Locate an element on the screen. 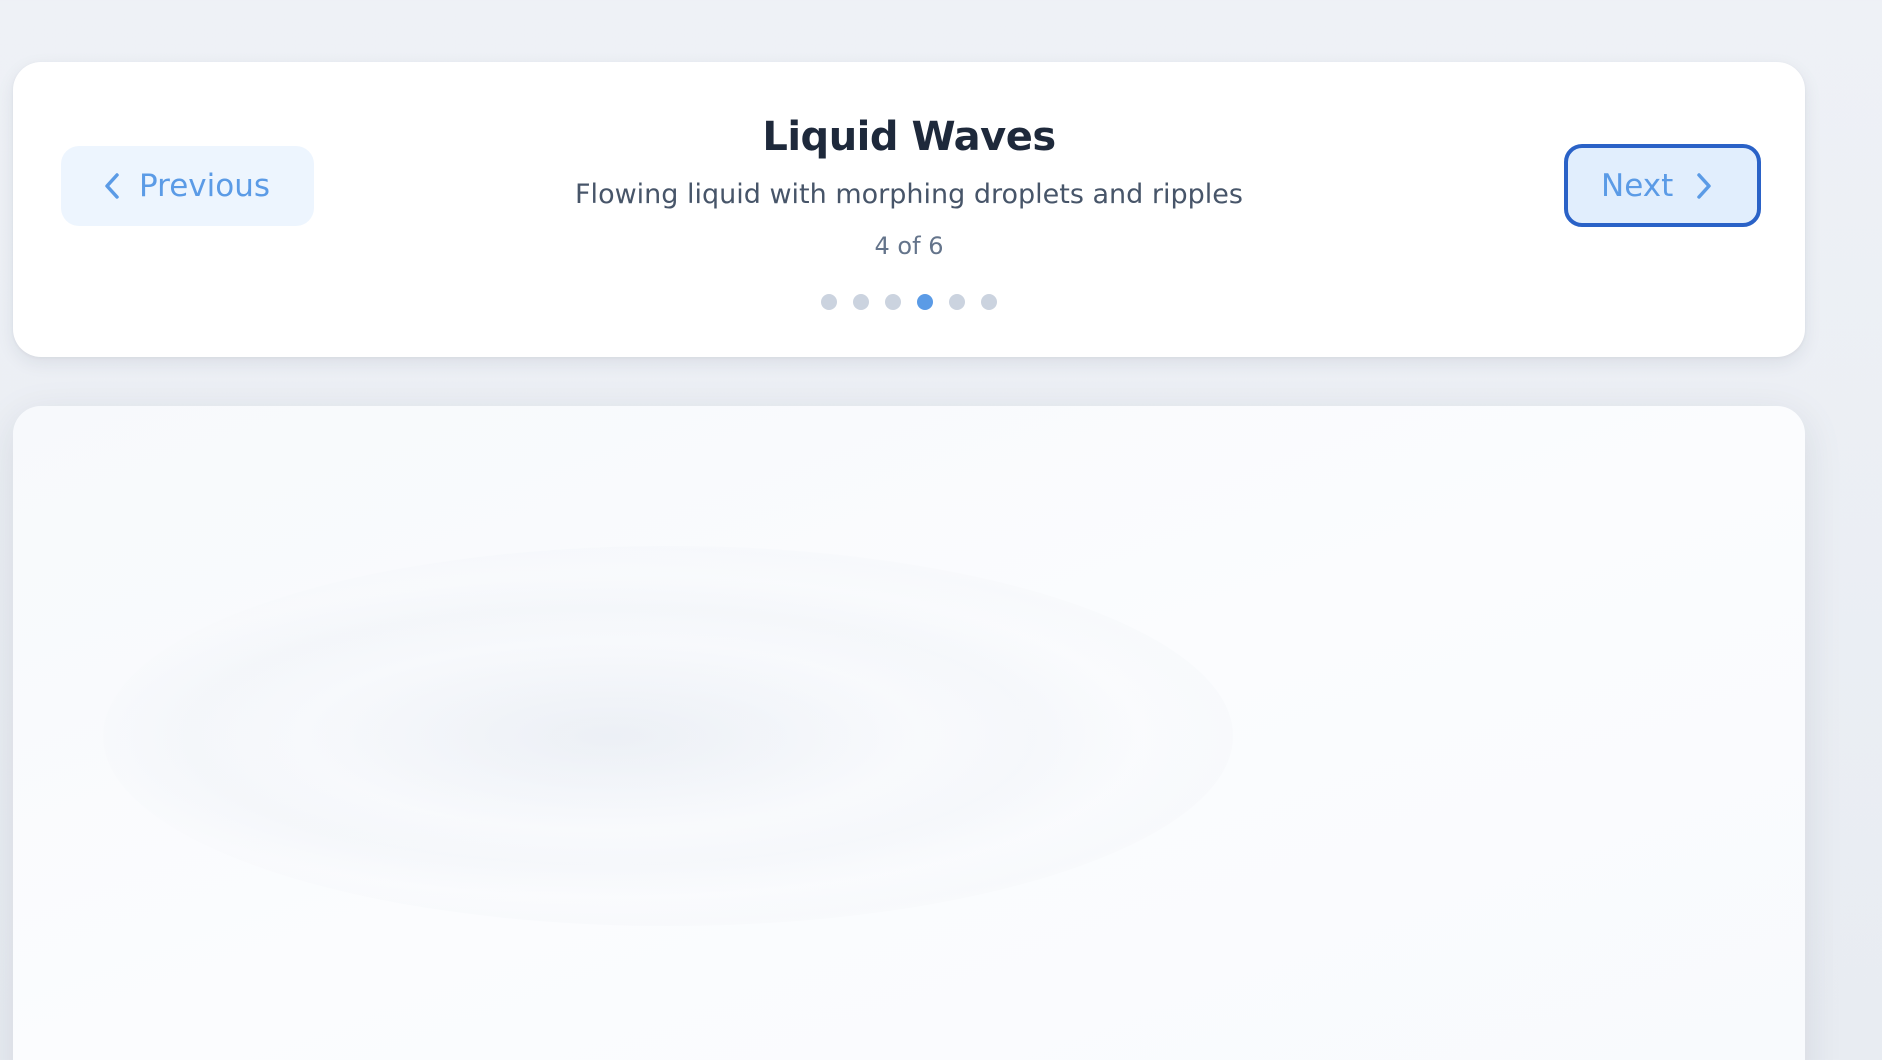 This screenshot has height=1060, width=1882. next-button: Next is located at coordinates (1662, 185).